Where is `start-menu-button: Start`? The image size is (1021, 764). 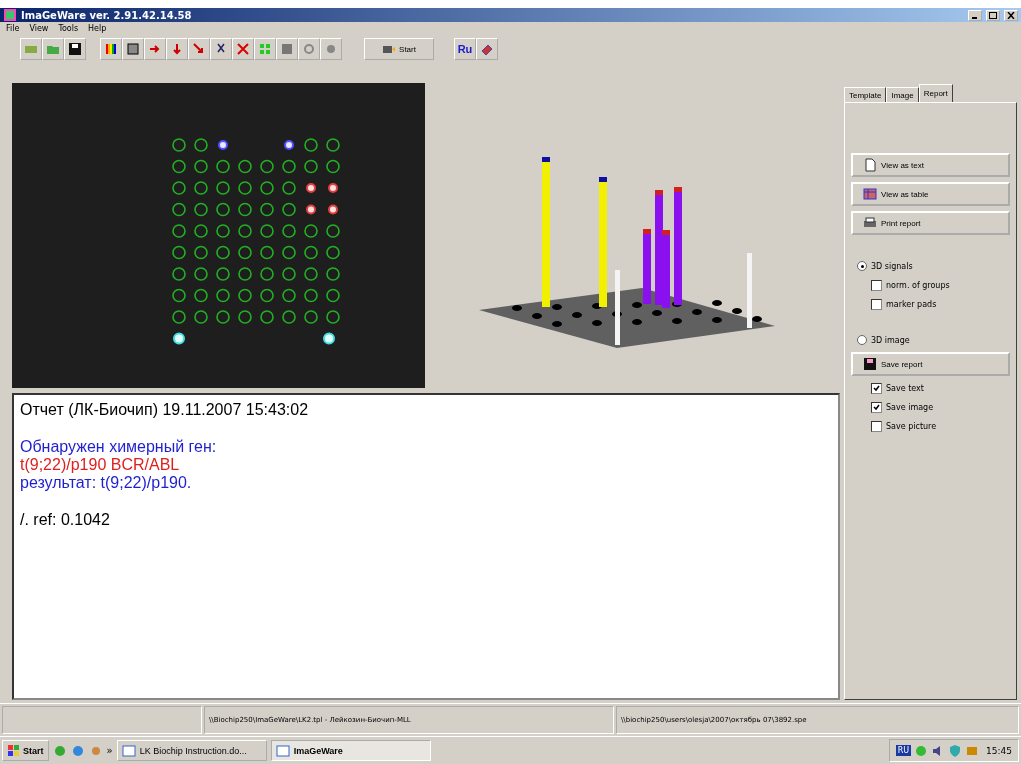
start-menu-button: Start is located at coordinates (25, 750).